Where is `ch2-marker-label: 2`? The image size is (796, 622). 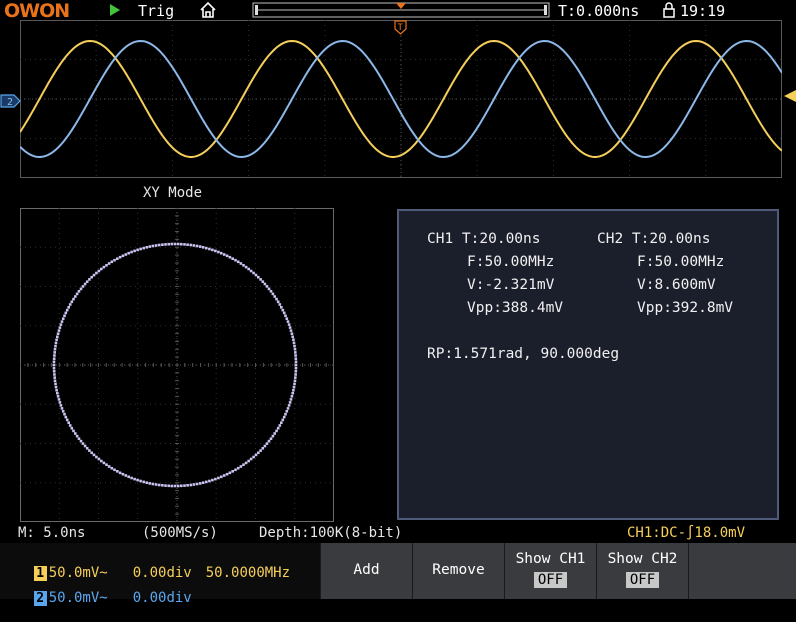 ch2-marker-label: 2 is located at coordinates (10, 102).